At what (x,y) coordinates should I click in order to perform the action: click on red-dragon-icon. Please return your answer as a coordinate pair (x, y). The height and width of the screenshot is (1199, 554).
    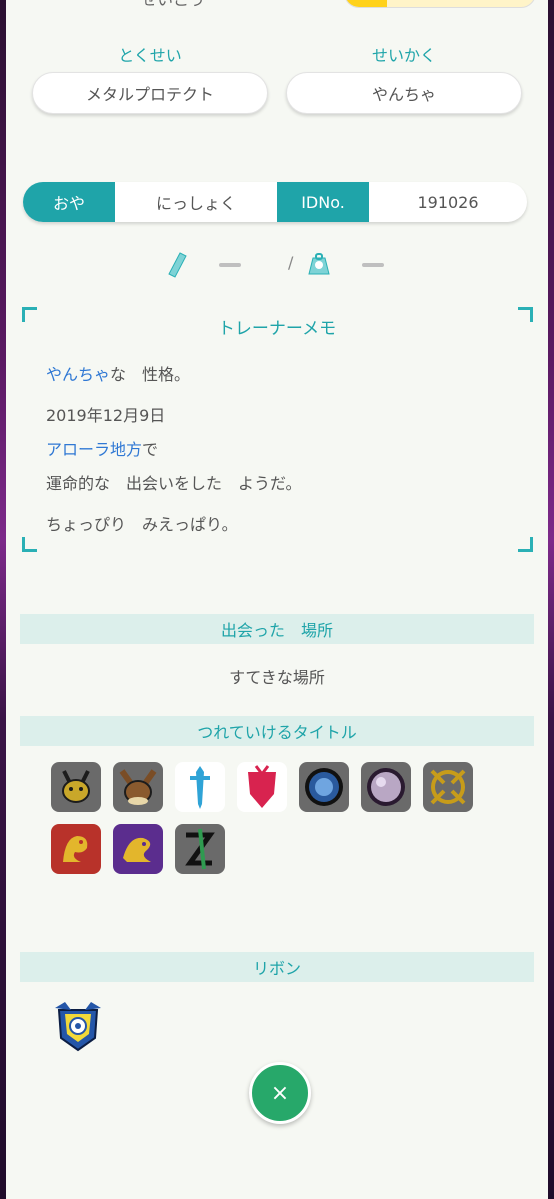
    Looking at the image, I should click on (76, 849).